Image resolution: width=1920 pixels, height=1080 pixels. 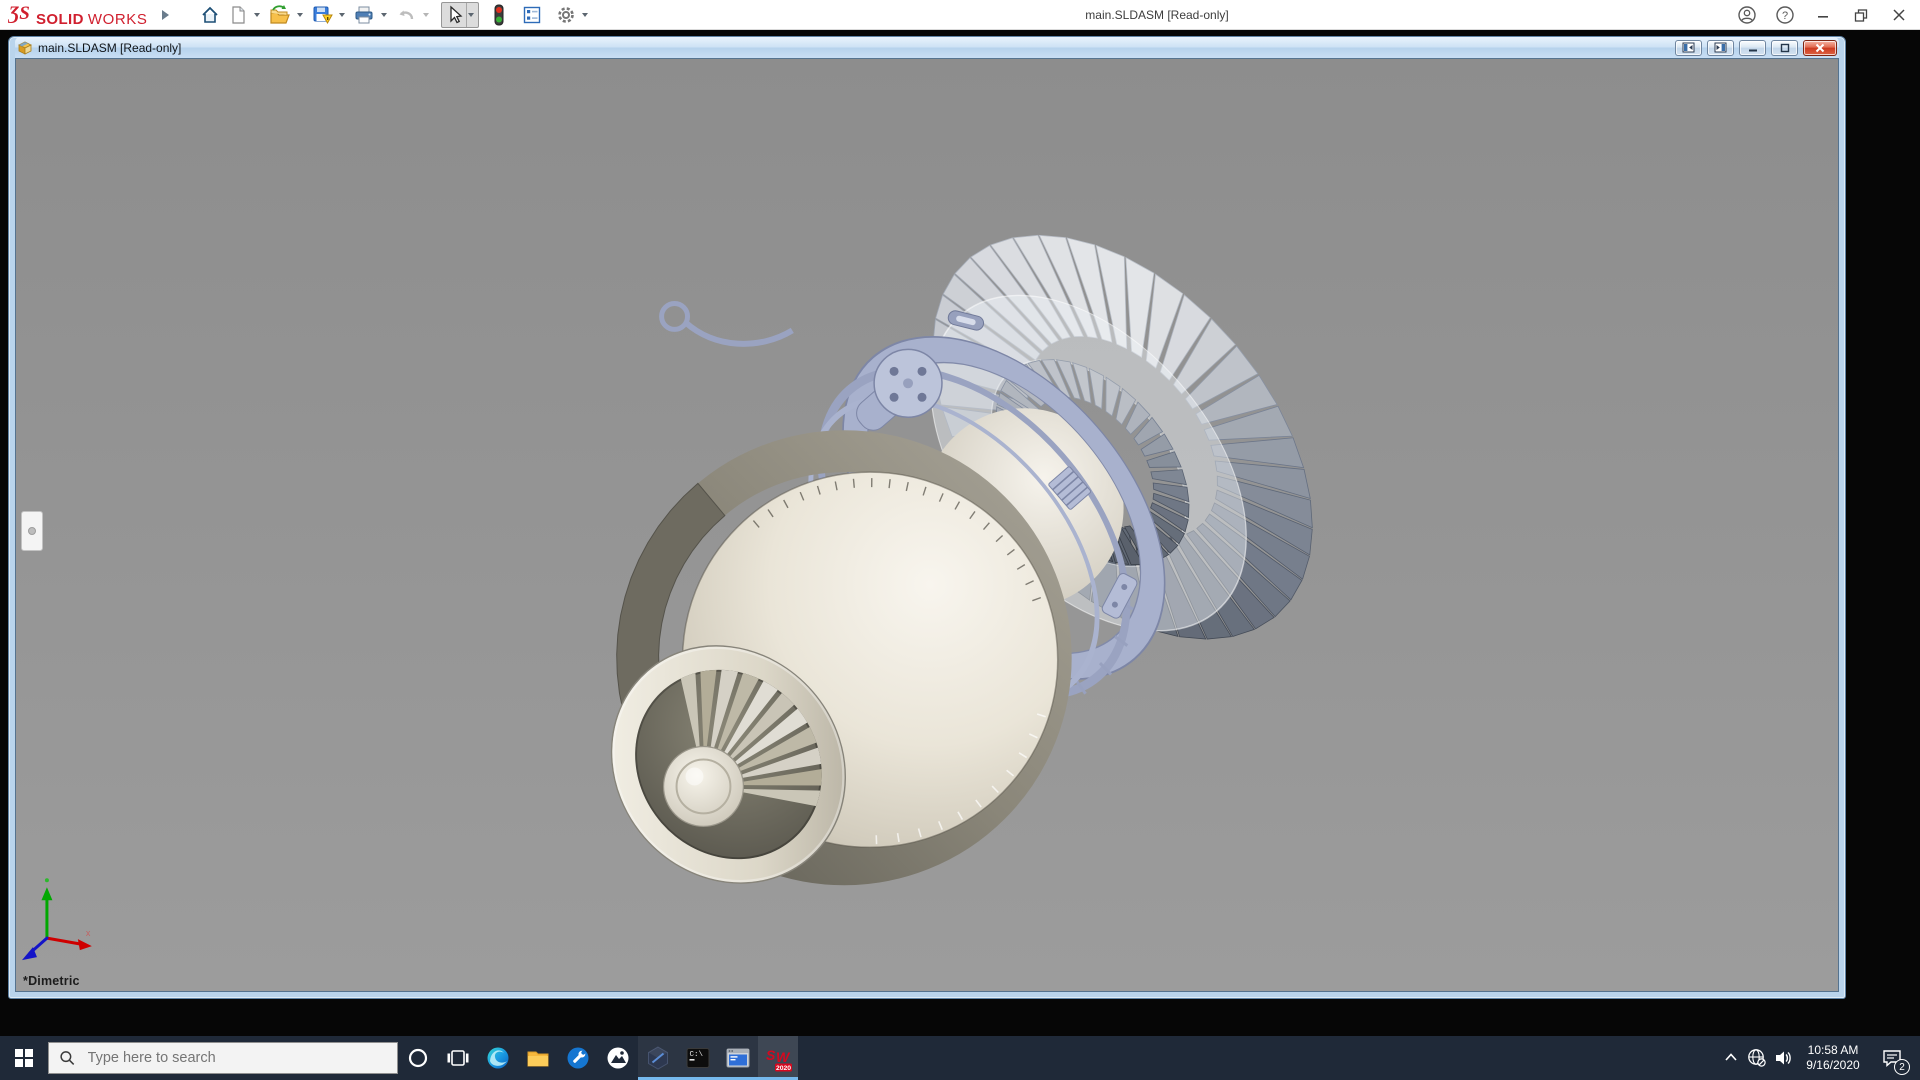 What do you see at coordinates (425, 14) in the screenshot?
I see `undo-dropdown` at bounding box center [425, 14].